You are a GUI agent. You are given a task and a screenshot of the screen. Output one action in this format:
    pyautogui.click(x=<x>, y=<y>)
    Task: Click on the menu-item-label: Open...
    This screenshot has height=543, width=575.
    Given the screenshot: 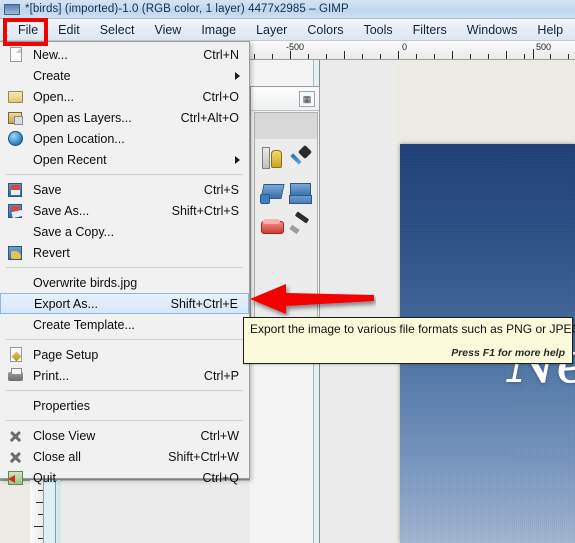 What is the action you would take?
    pyautogui.click(x=53, y=96)
    